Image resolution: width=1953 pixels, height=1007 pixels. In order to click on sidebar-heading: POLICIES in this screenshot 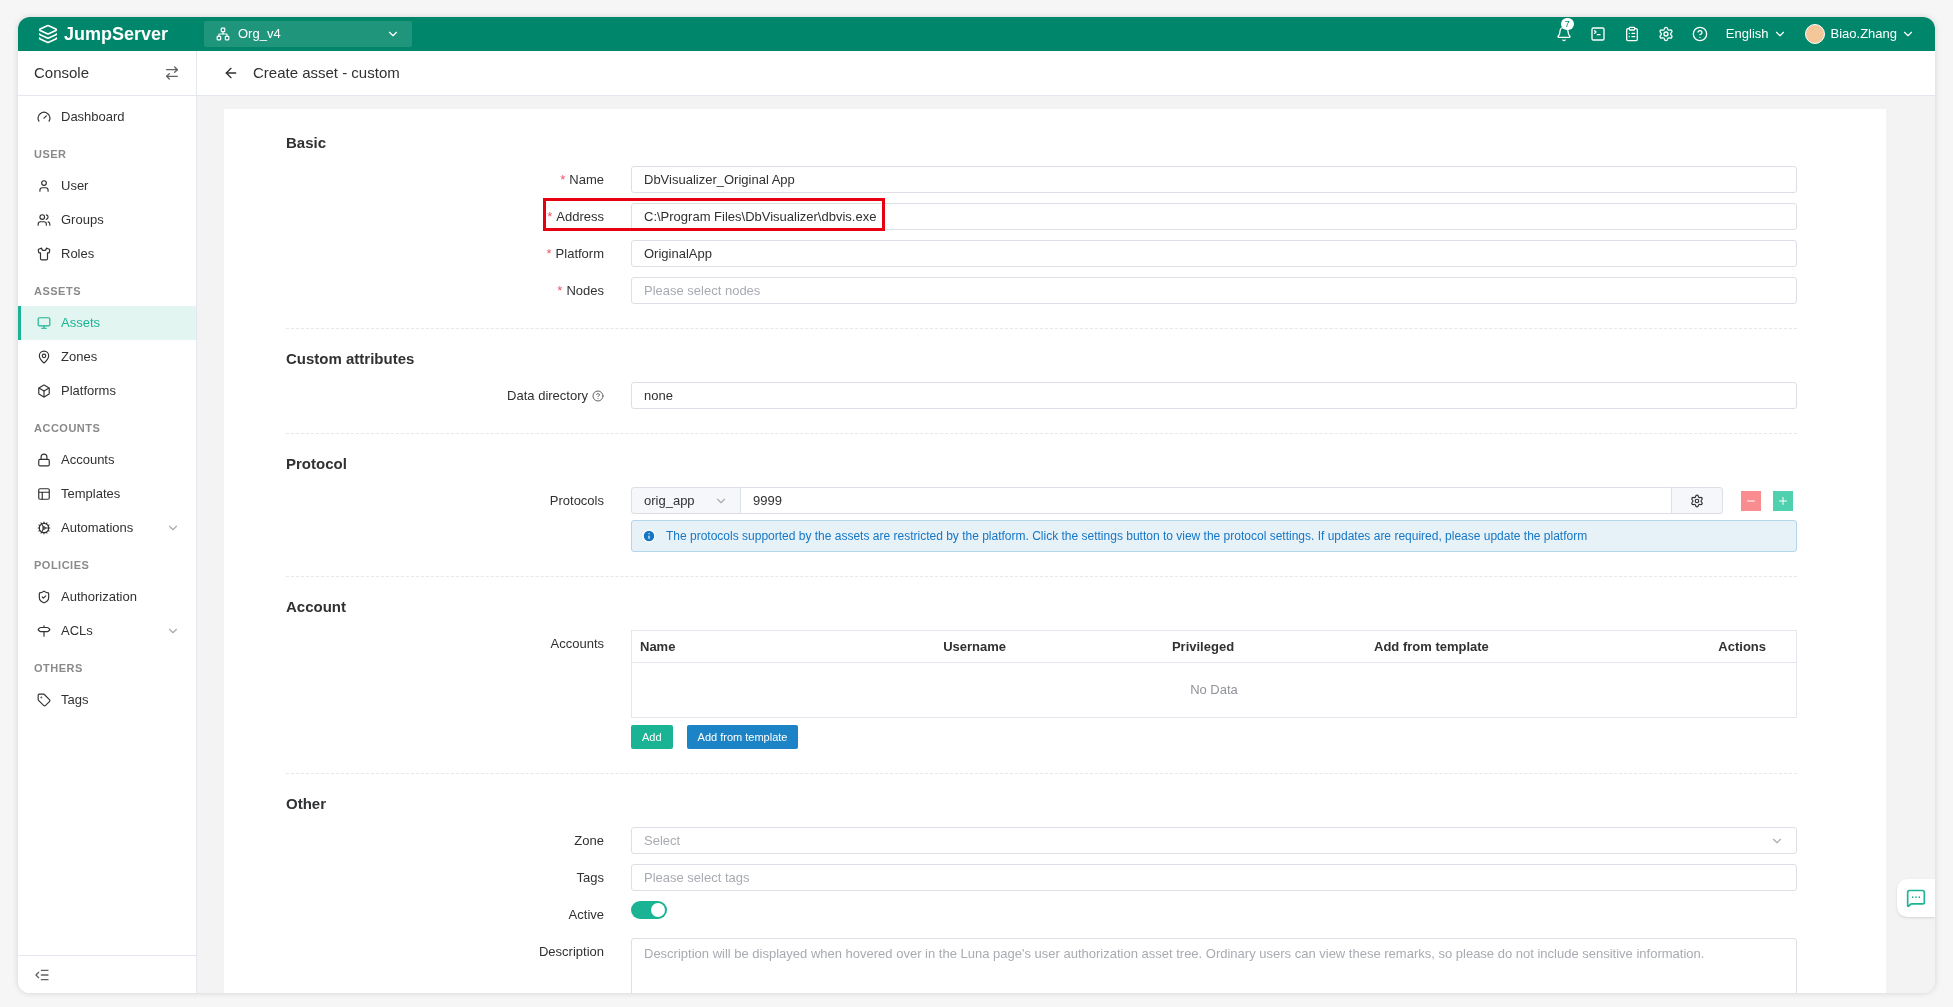, I will do `click(62, 565)`.